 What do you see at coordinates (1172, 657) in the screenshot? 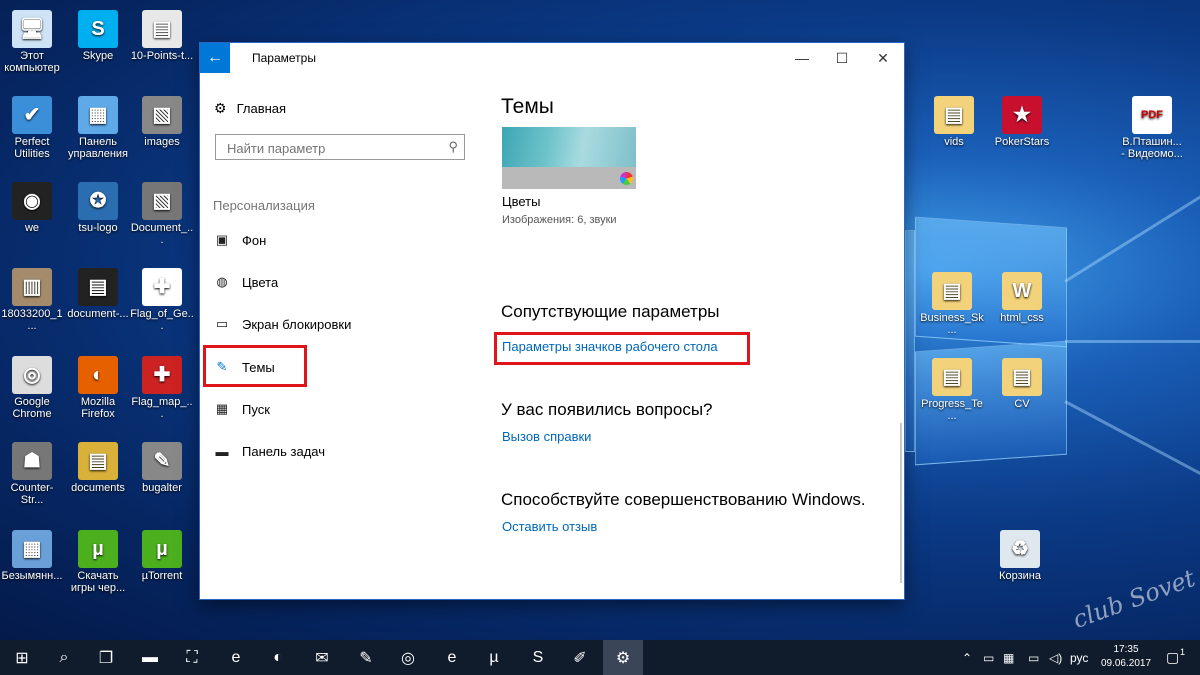
I see `action-center-icon: ▢` at bounding box center [1172, 657].